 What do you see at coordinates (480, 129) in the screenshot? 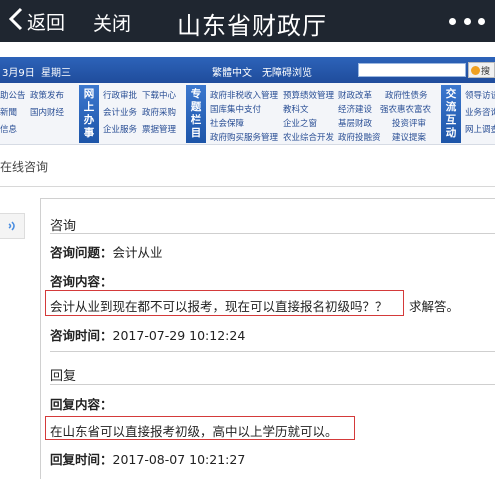
I see `nav-link: 网上调查` at bounding box center [480, 129].